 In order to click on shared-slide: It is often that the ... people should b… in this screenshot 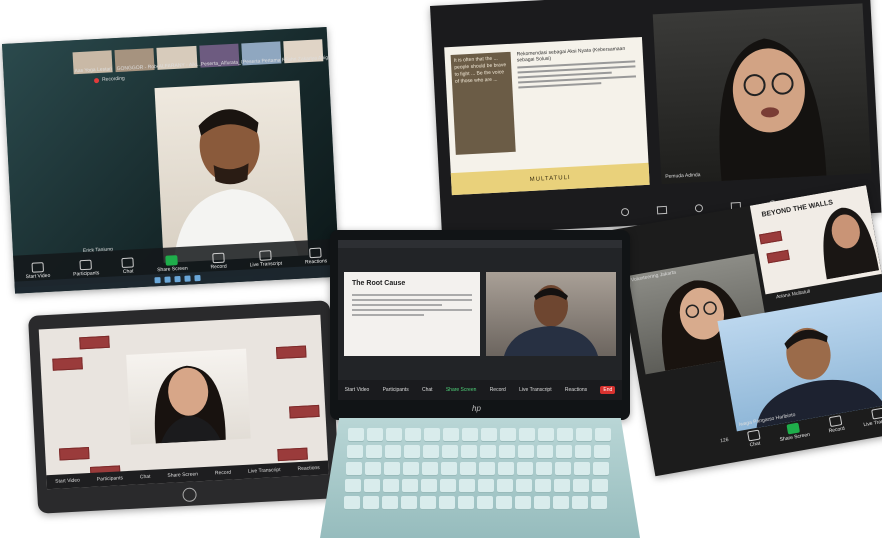, I will do `click(547, 116)`.